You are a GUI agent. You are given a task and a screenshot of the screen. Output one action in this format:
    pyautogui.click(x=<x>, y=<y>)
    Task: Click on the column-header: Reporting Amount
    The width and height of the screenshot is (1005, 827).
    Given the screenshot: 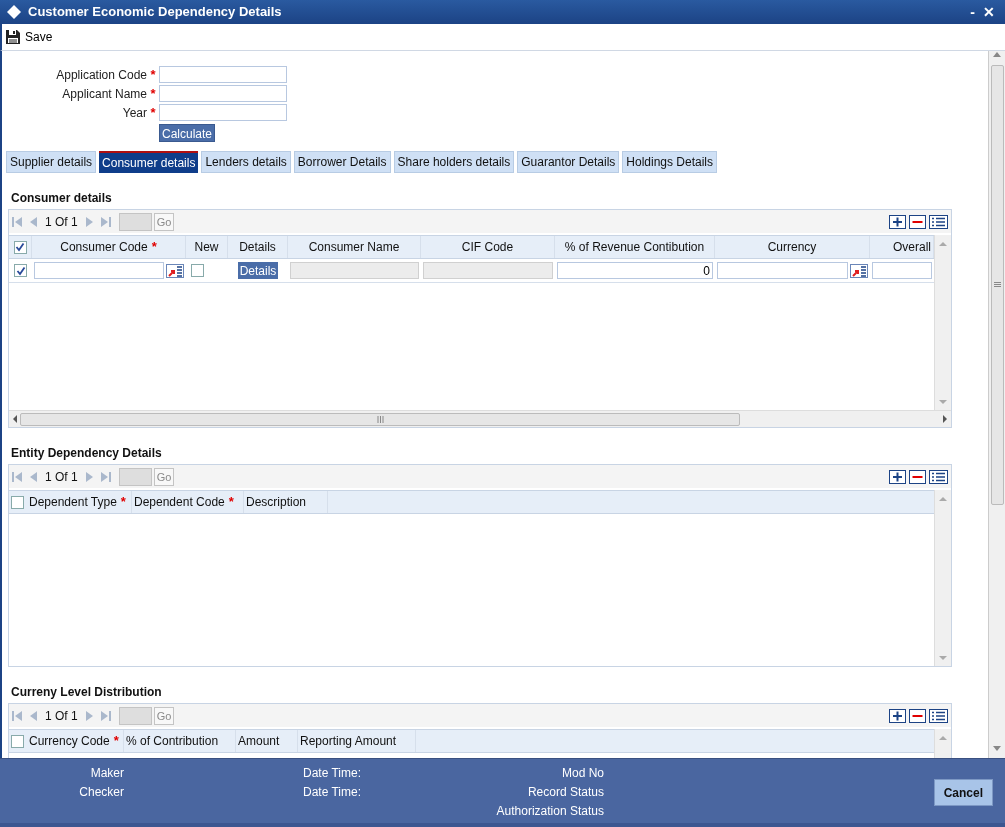 What is the action you would take?
    pyautogui.click(x=348, y=741)
    